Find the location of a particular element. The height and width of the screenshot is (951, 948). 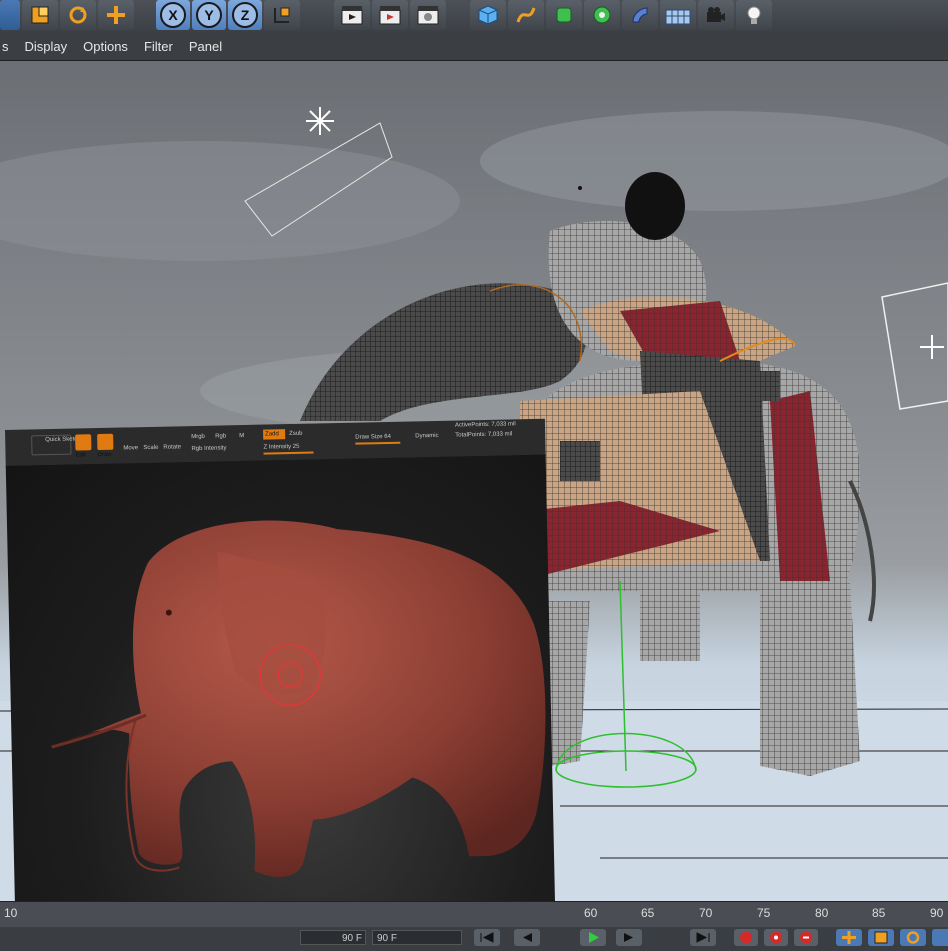

timeline-tick: 85 is located at coordinates (879, 913).